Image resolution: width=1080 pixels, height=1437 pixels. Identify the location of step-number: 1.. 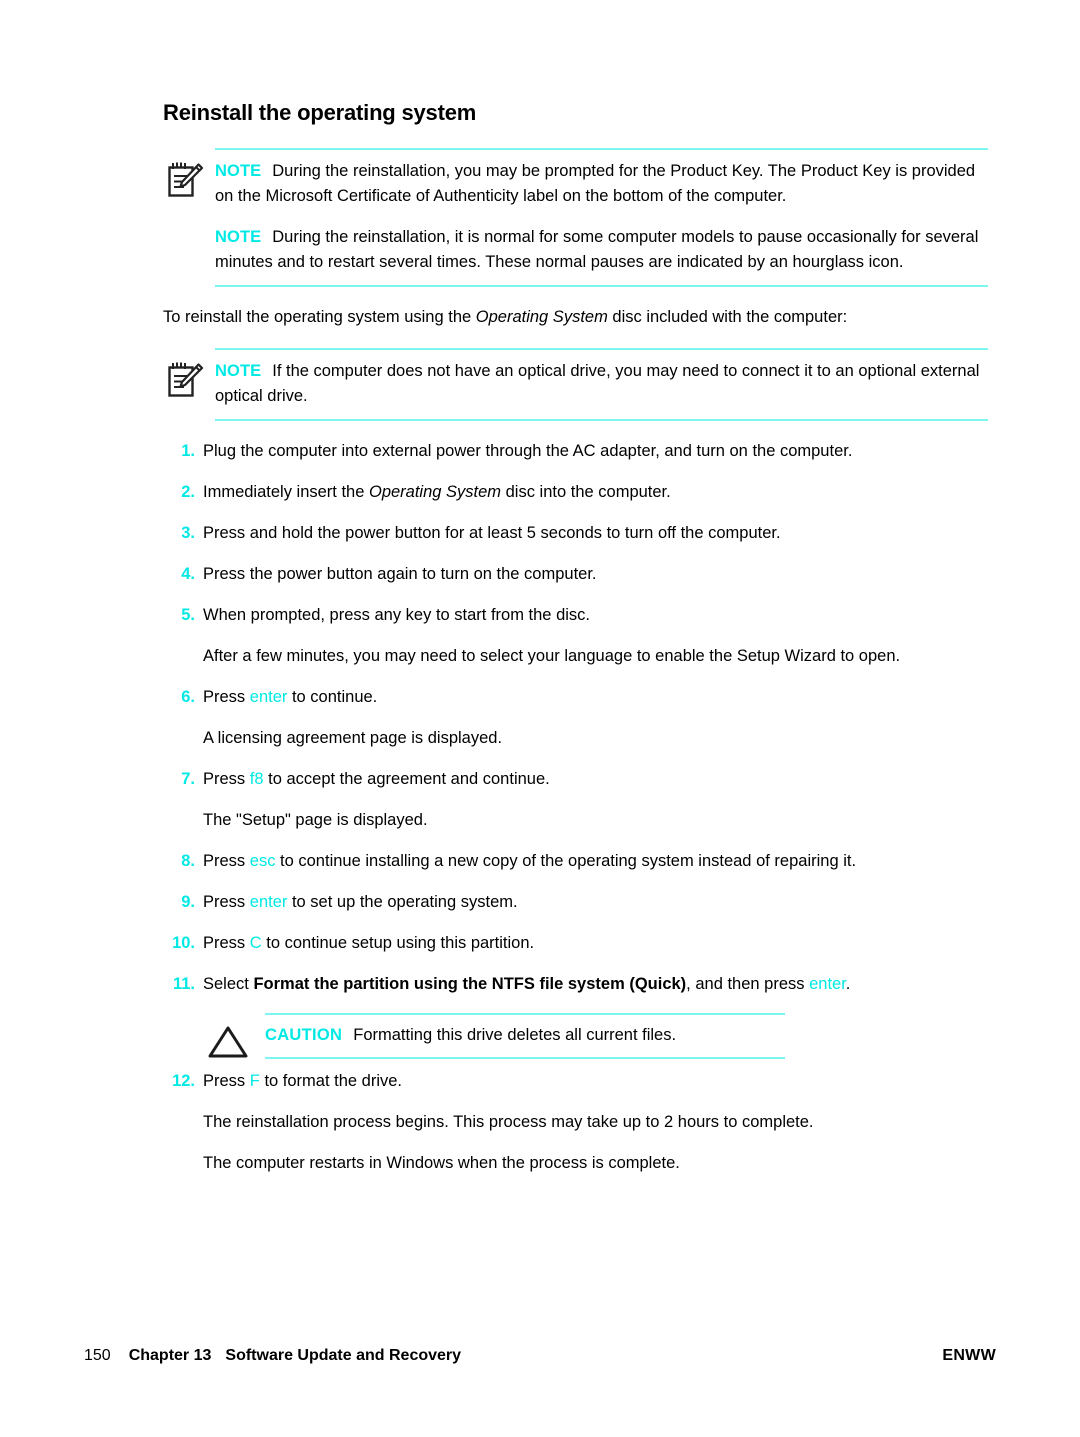
(188, 451).